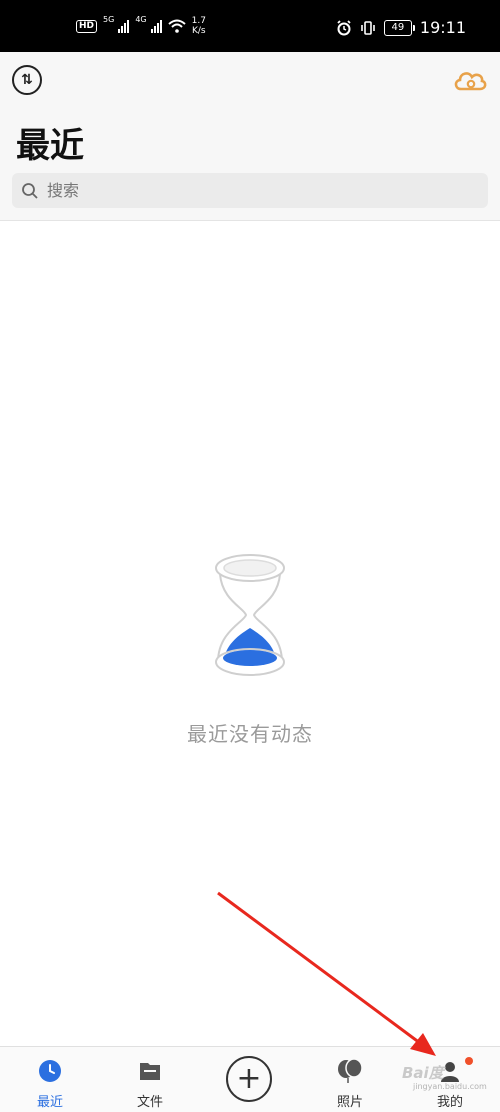  What do you see at coordinates (250, 734) in the screenshot?
I see `empty-state-message: 最近没有动态` at bounding box center [250, 734].